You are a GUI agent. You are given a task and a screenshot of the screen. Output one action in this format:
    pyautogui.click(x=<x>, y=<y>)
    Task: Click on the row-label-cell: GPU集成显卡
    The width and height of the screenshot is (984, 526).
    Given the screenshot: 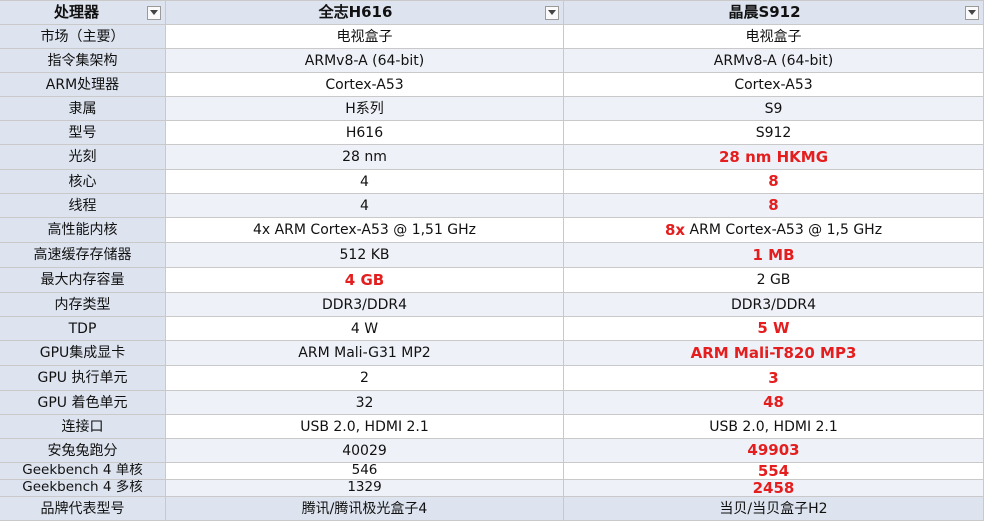 What is the action you would take?
    pyautogui.click(x=83, y=353)
    